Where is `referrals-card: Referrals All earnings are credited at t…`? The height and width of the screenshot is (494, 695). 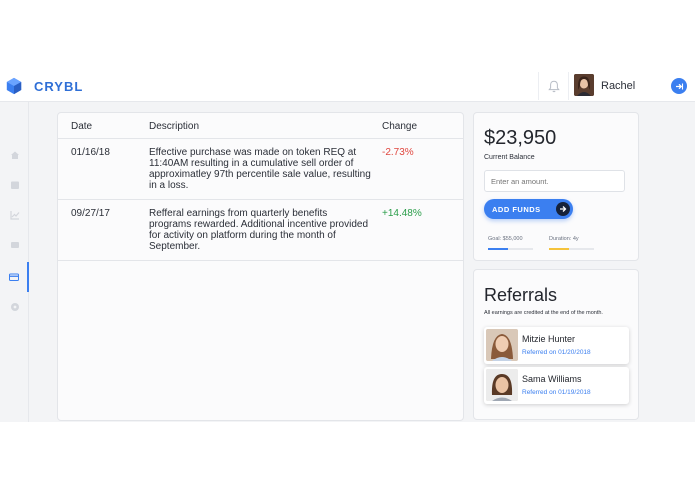 referrals-card: Referrals All earnings are credited at t… is located at coordinates (556, 344).